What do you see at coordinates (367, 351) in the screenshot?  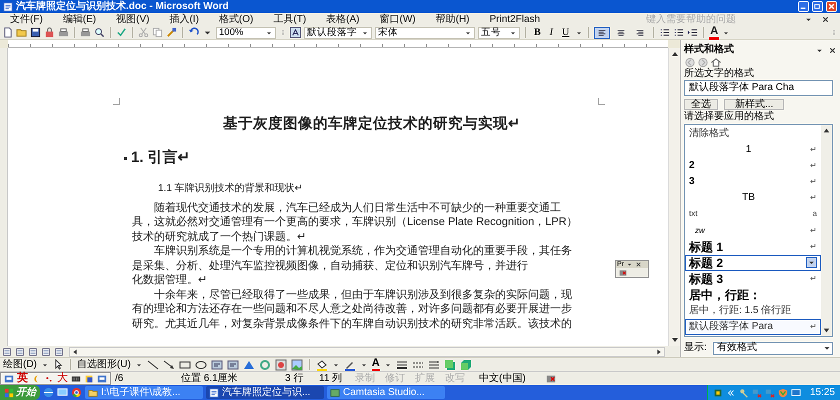 I see `horizontal-scrollbar` at bounding box center [367, 351].